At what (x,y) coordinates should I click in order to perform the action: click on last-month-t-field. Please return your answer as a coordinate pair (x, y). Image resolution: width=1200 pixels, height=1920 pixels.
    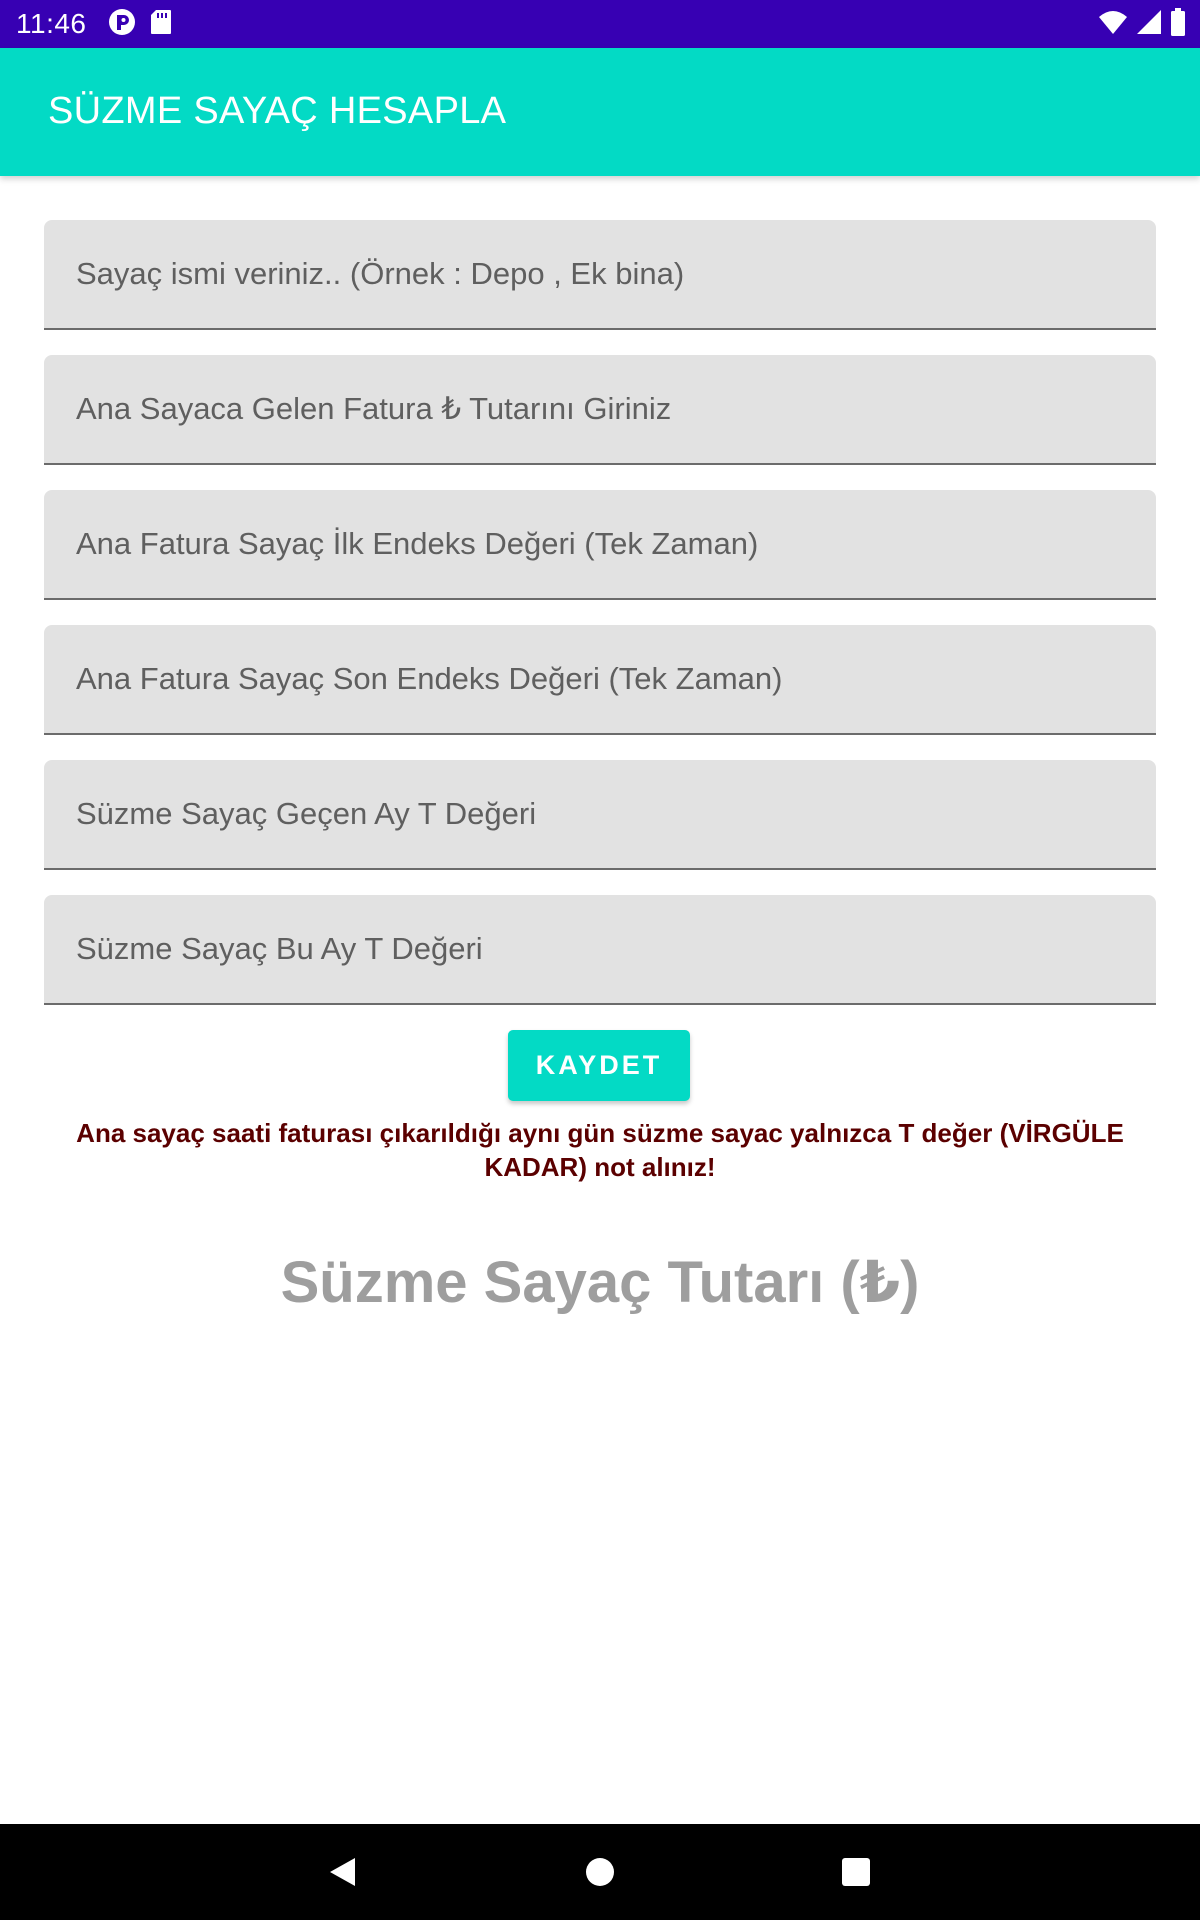
    Looking at the image, I should click on (600, 815).